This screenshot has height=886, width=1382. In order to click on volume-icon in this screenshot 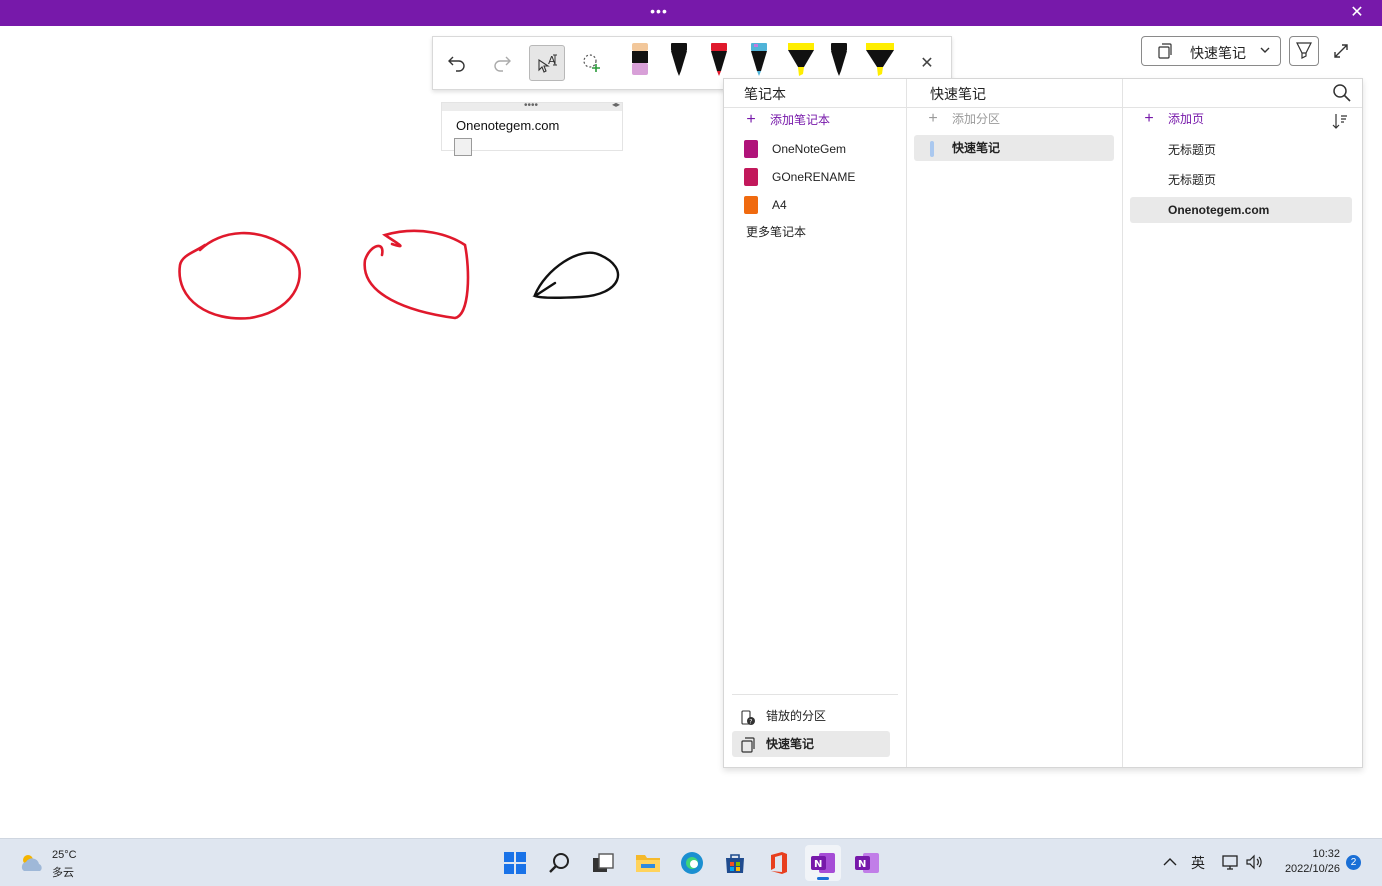, I will do `click(1255, 862)`.